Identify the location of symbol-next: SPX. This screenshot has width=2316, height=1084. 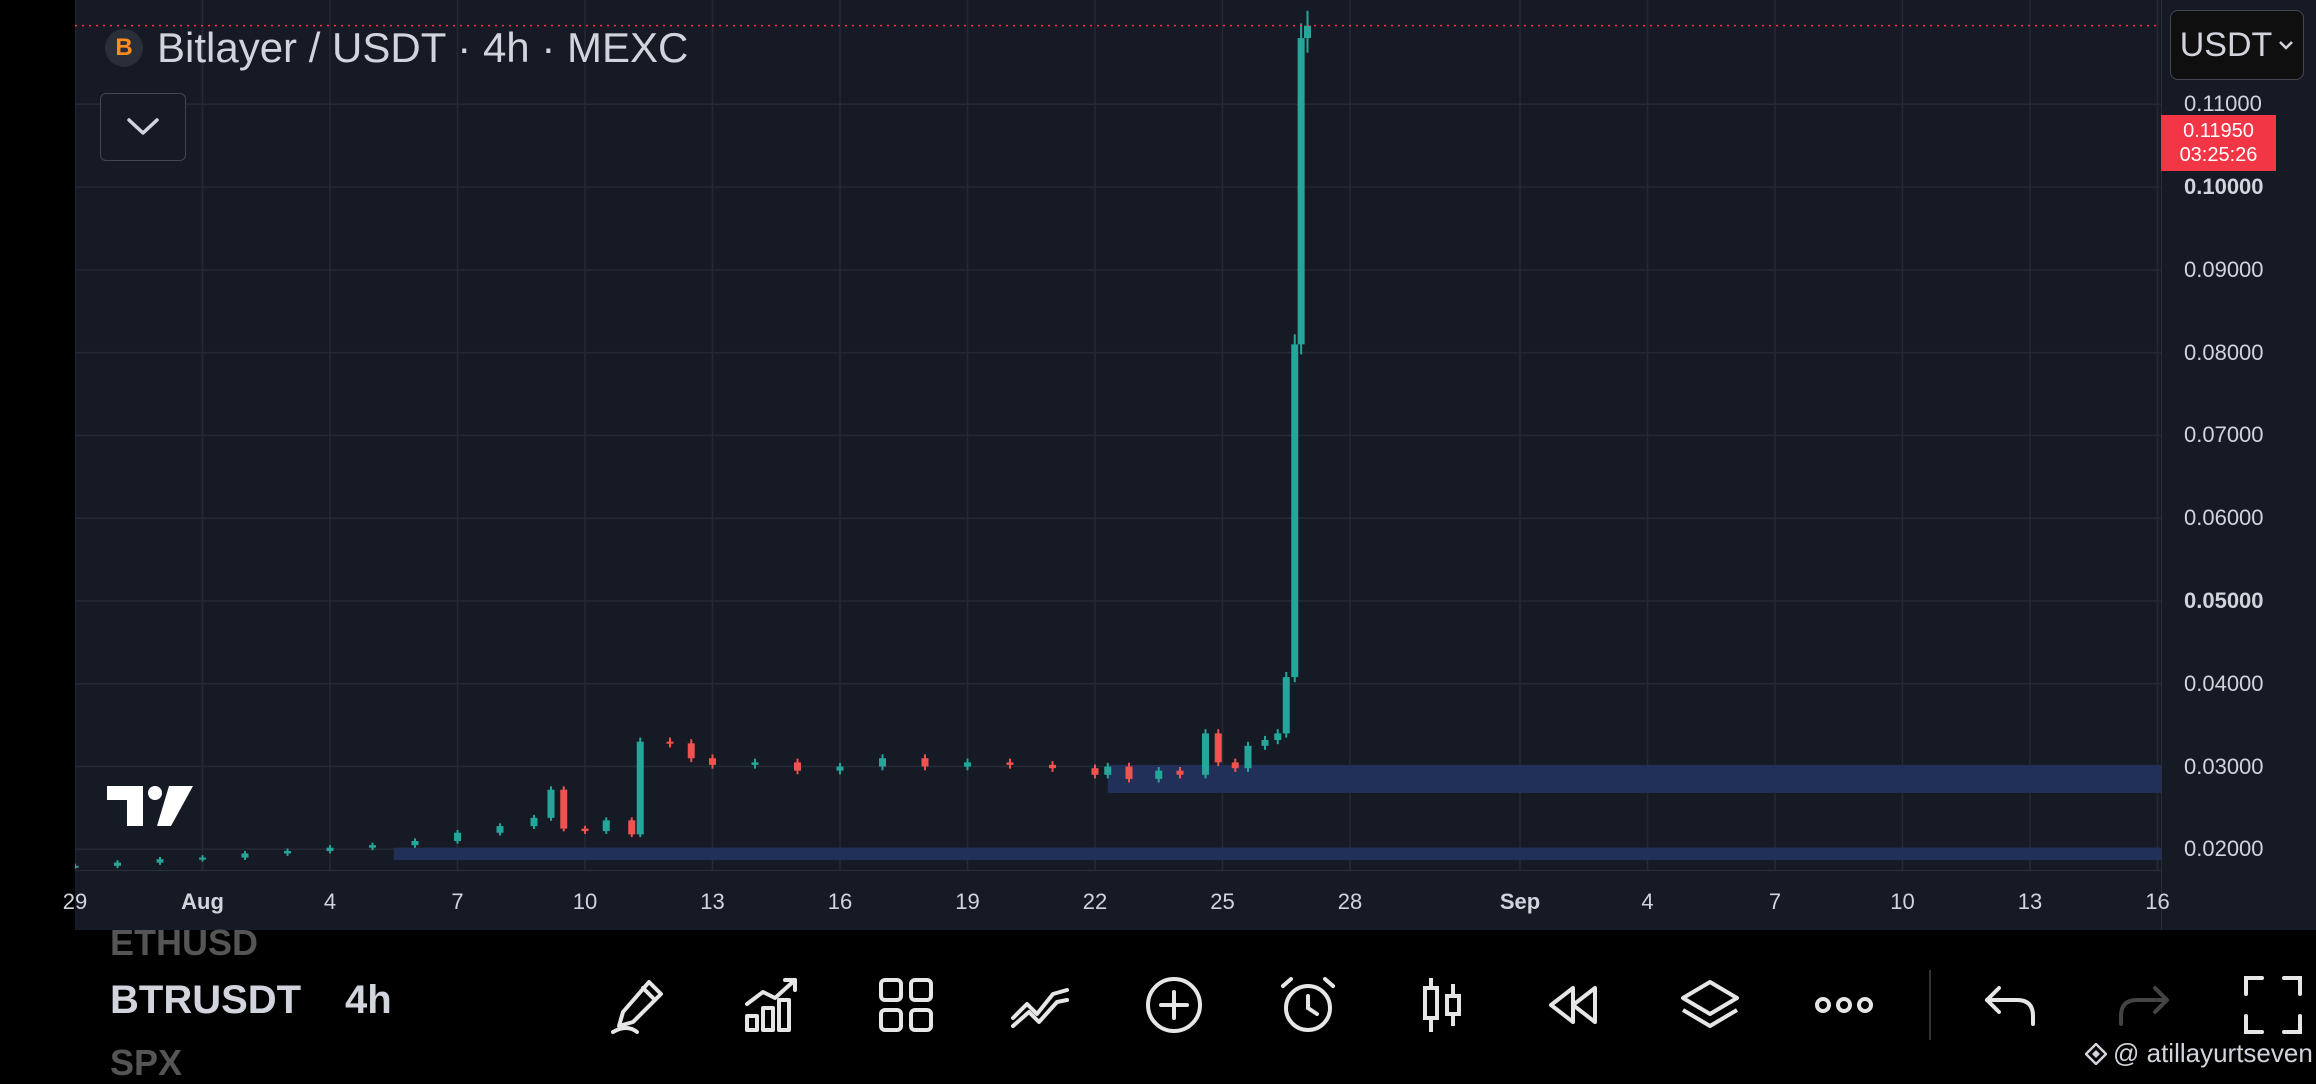
(146, 1063).